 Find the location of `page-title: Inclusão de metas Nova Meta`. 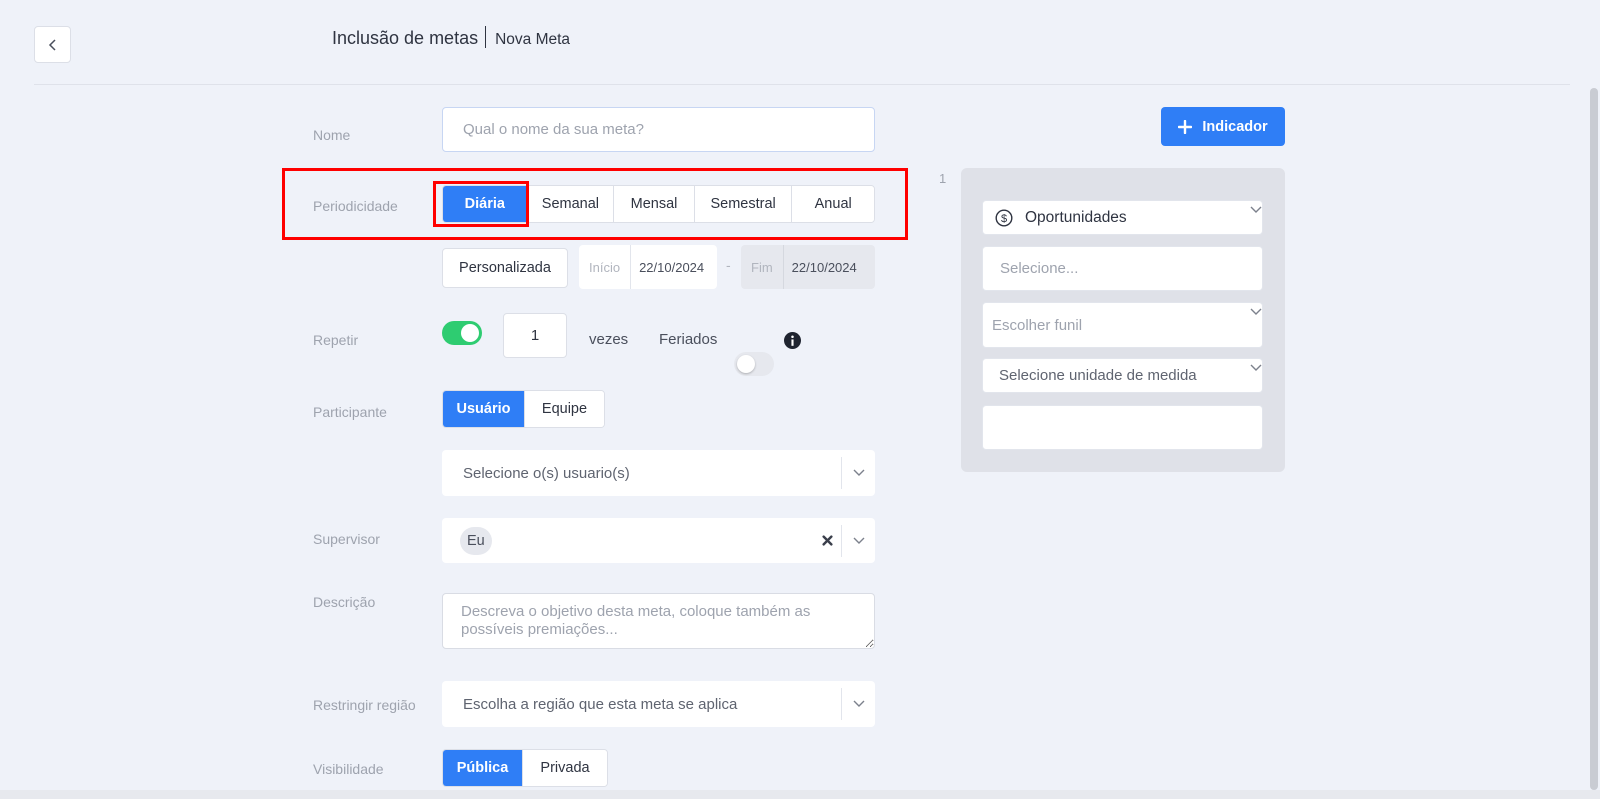

page-title: Inclusão de metas Nova Meta is located at coordinates (451, 37).